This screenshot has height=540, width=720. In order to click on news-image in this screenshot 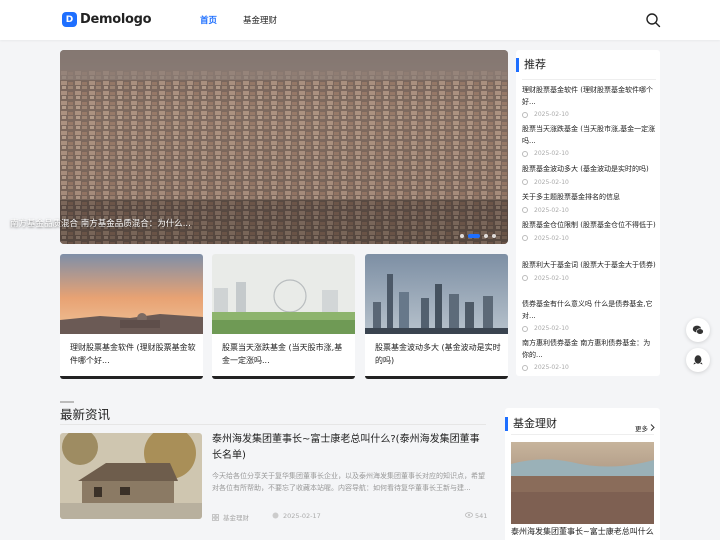, I will do `click(131, 476)`.